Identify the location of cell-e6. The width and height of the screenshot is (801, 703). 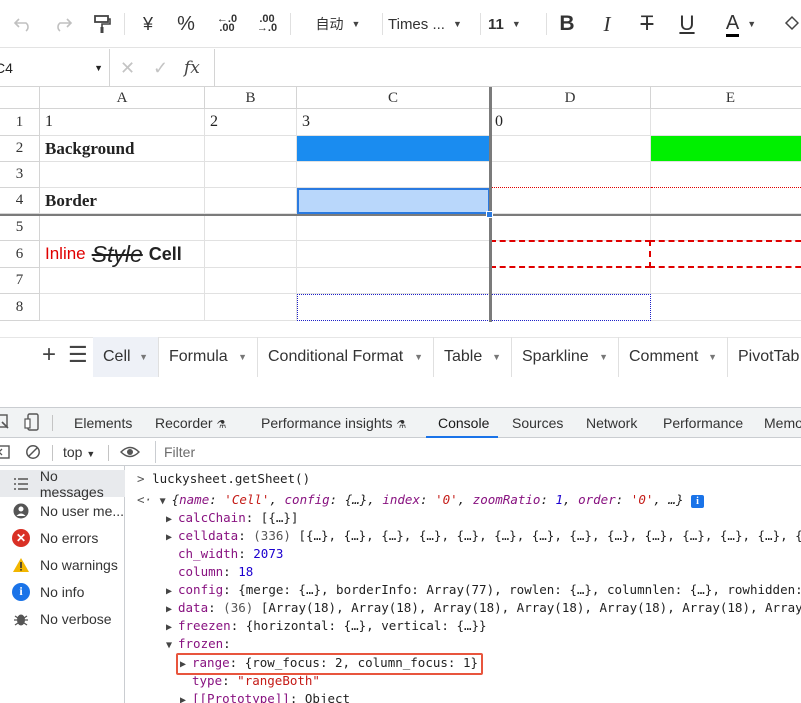
(725, 254).